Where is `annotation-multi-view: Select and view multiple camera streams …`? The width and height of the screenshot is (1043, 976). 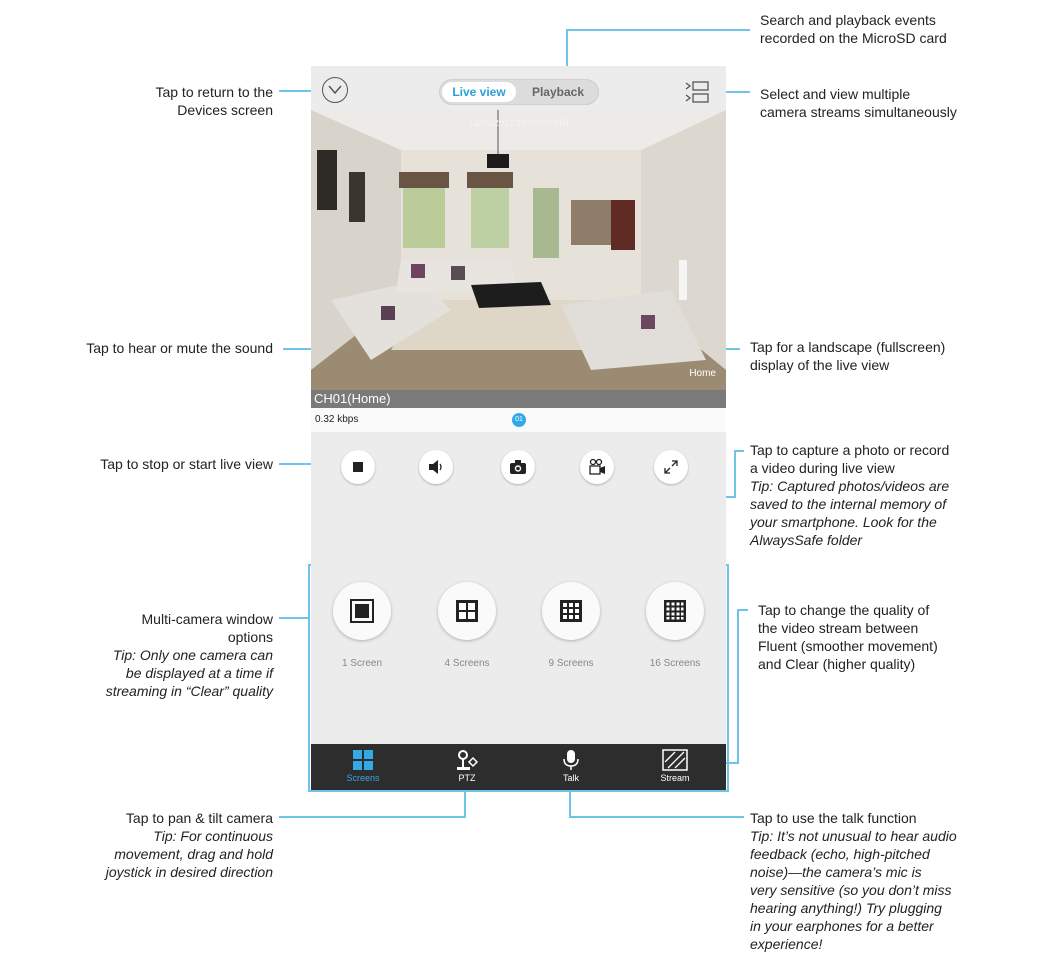
annotation-multi-view: Select and view multiple camera streams … is located at coordinates (858, 103).